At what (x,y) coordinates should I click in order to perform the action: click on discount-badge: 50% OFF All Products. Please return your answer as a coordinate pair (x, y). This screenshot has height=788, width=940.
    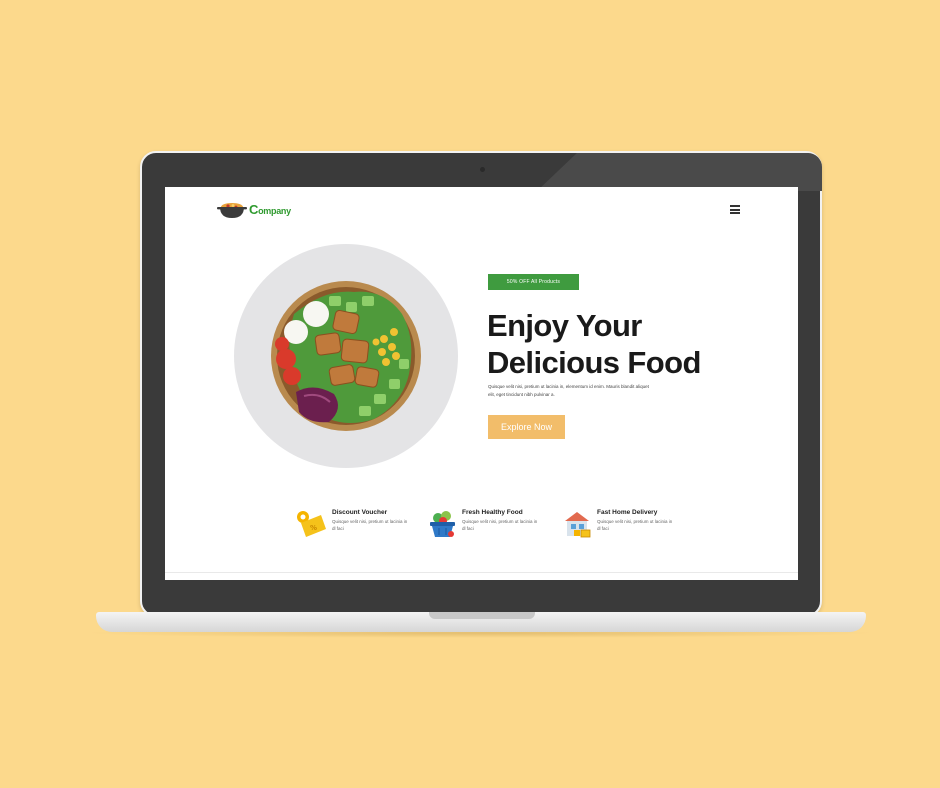
    Looking at the image, I should click on (533, 282).